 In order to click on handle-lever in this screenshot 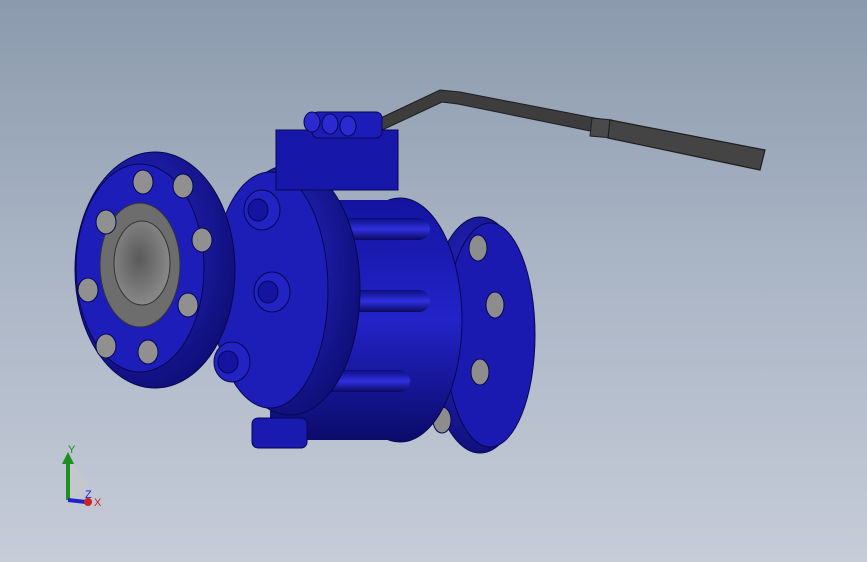, I will do `click(568, 130)`.